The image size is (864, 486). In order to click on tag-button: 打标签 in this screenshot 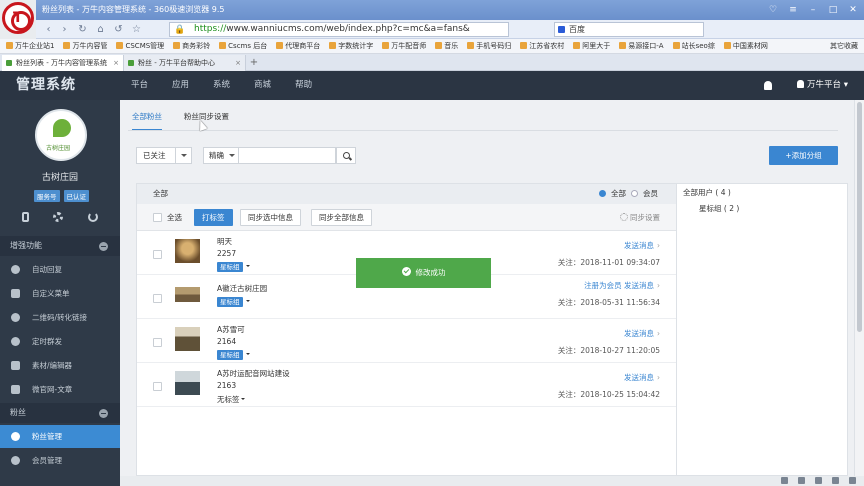, I will do `click(213, 217)`.